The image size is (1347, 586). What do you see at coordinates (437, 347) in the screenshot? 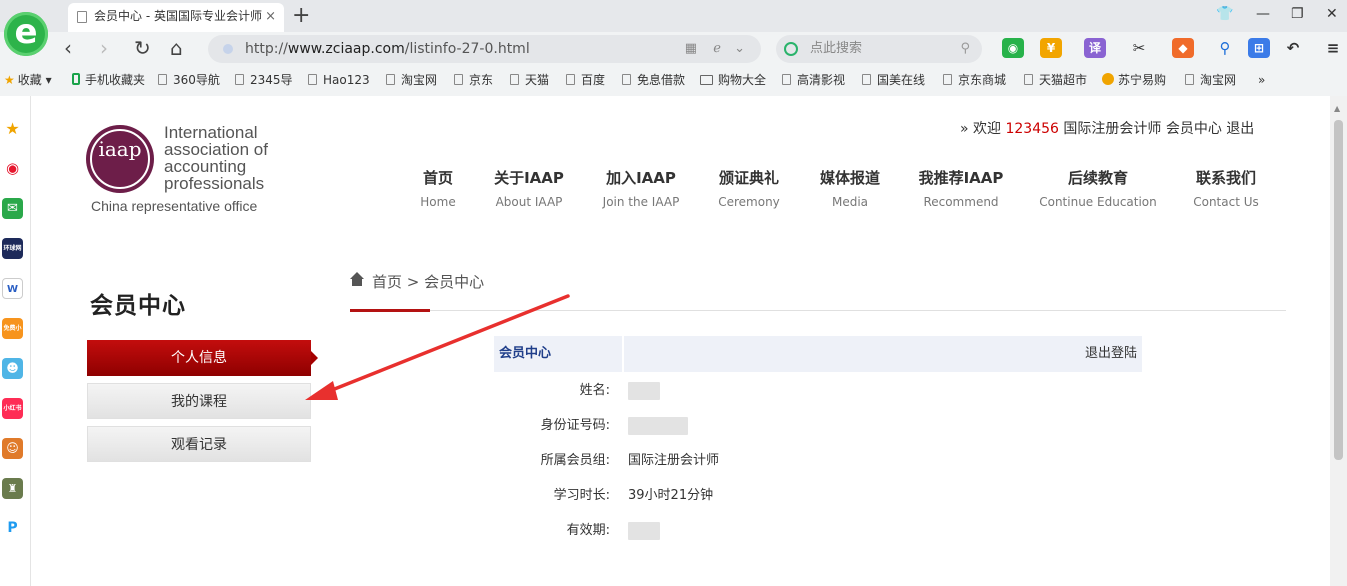
I see `annotation-arrow` at bounding box center [437, 347].